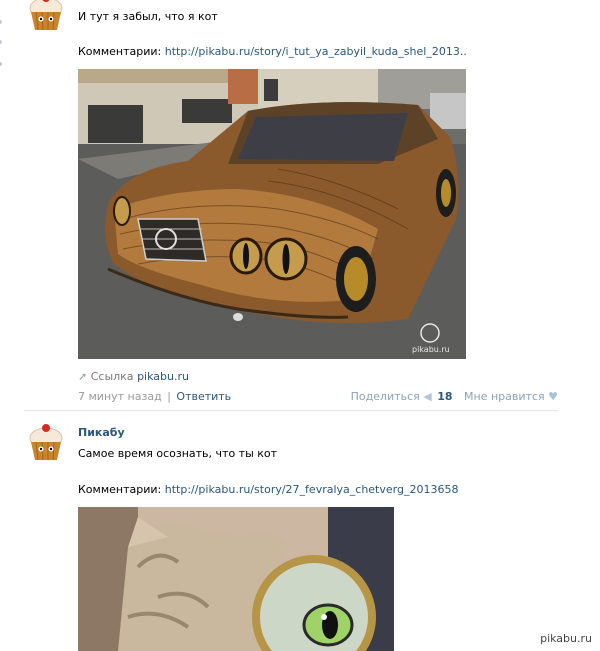 Image resolution: width=600 pixels, height=651 pixels. What do you see at coordinates (178, 453) in the screenshot?
I see `post-text: Самое время осознать, что ты кот` at bounding box center [178, 453].